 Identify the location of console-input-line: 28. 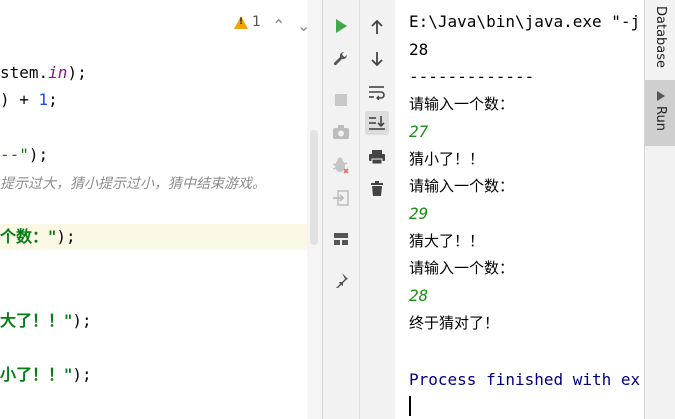
(419, 295).